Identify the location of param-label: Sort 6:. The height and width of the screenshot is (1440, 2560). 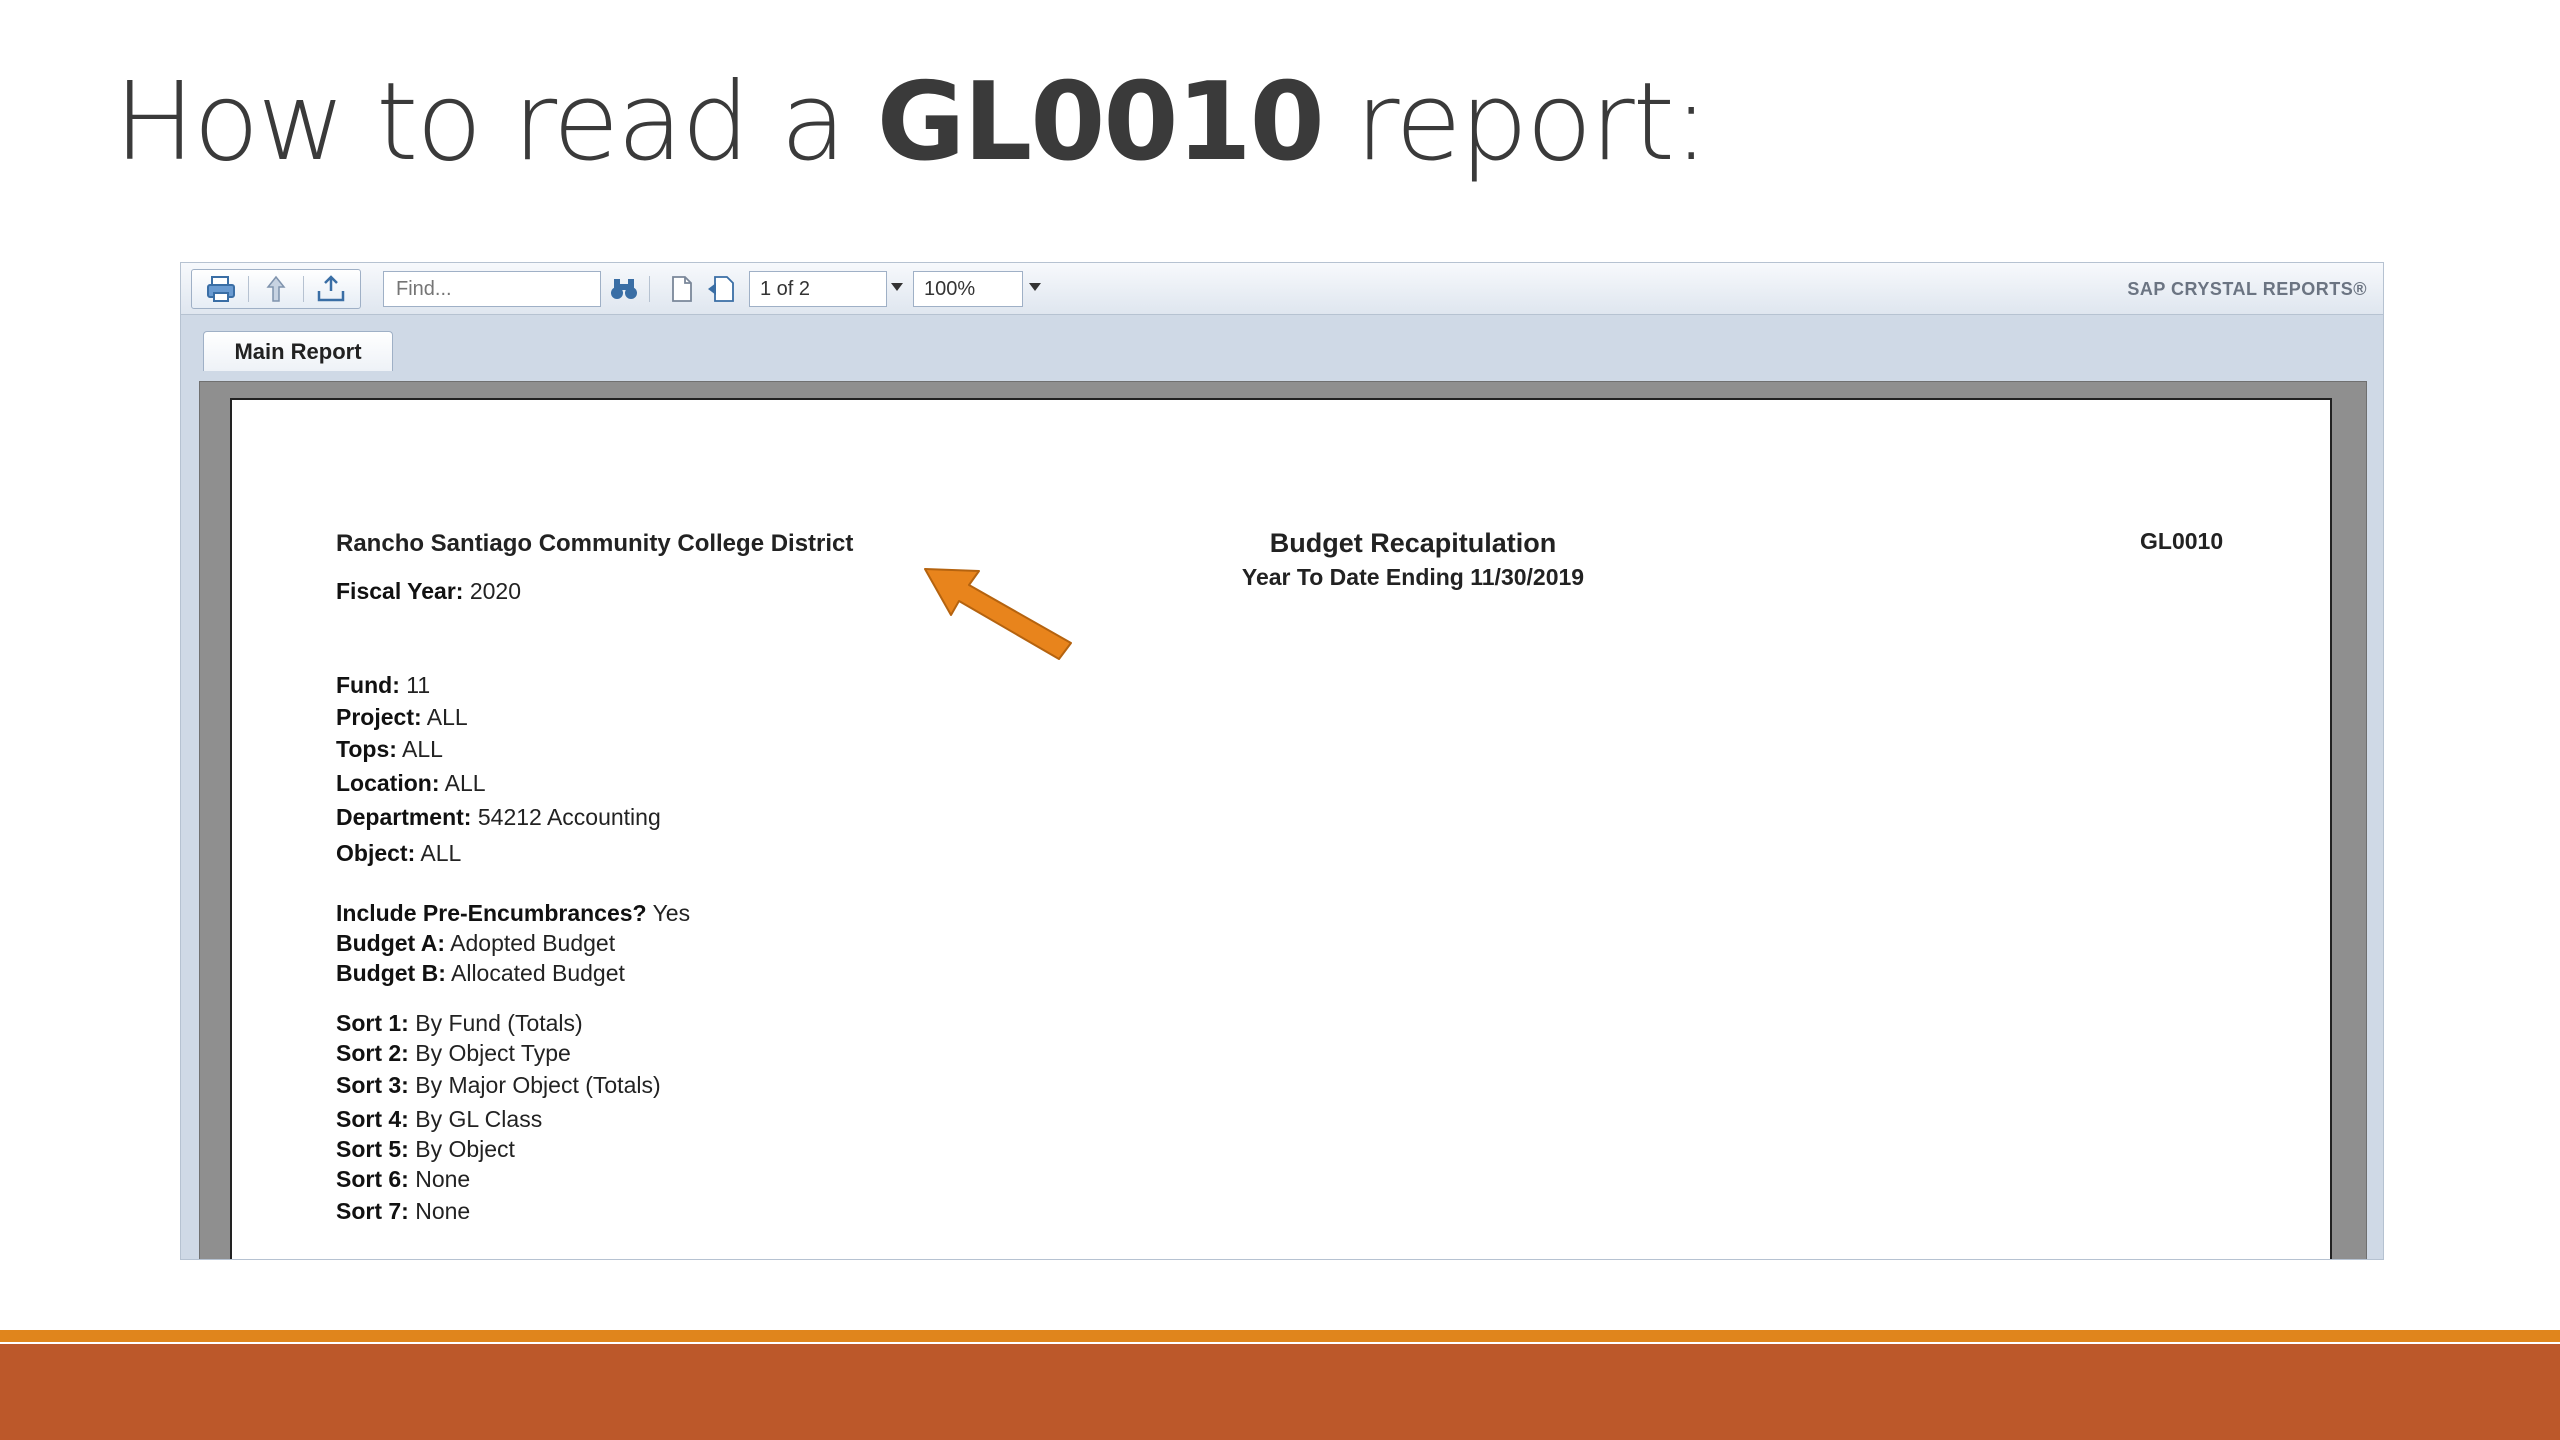
(372, 1179).